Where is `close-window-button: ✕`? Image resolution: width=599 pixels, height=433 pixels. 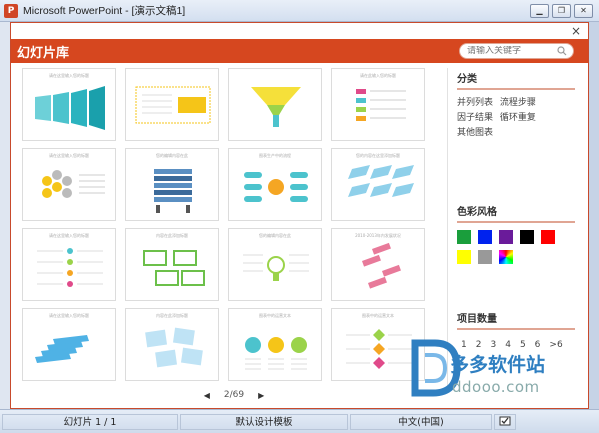 close-window-button: ✕ is located at coordinates (583, 11).